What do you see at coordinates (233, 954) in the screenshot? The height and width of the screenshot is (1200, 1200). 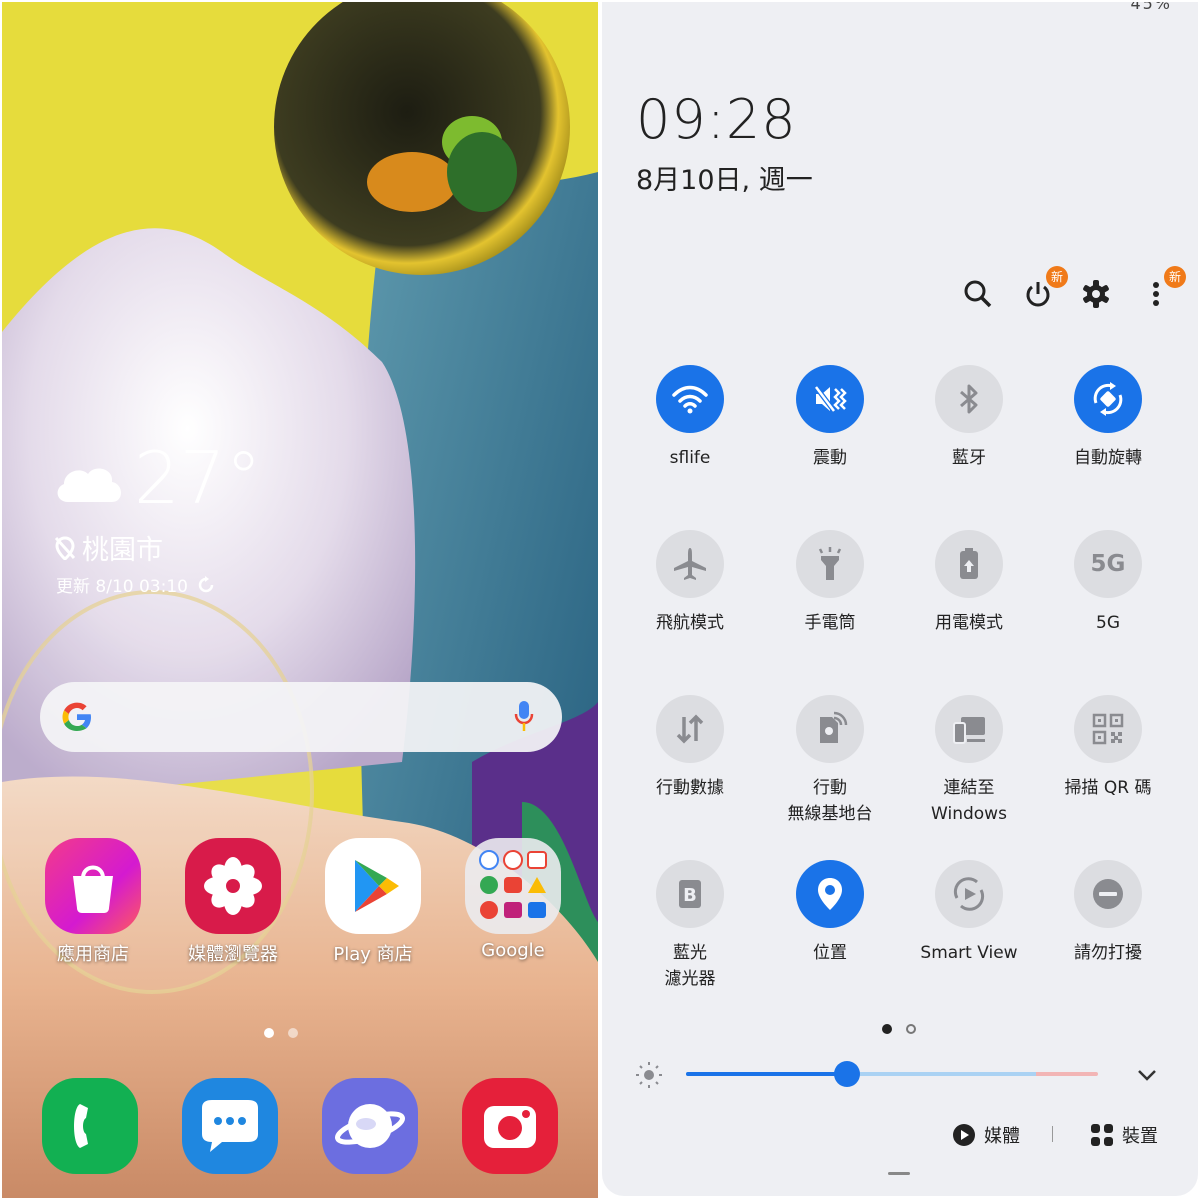 I see `app-label: 媒體瀏覽器` at bounding box center [233, 954].